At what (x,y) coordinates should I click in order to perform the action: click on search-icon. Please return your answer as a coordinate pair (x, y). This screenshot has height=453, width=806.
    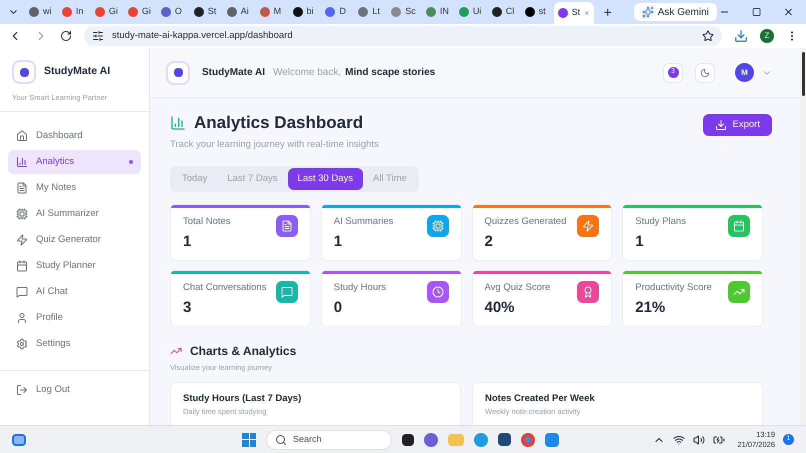
    Looking at the image, I should click on (281, 440).